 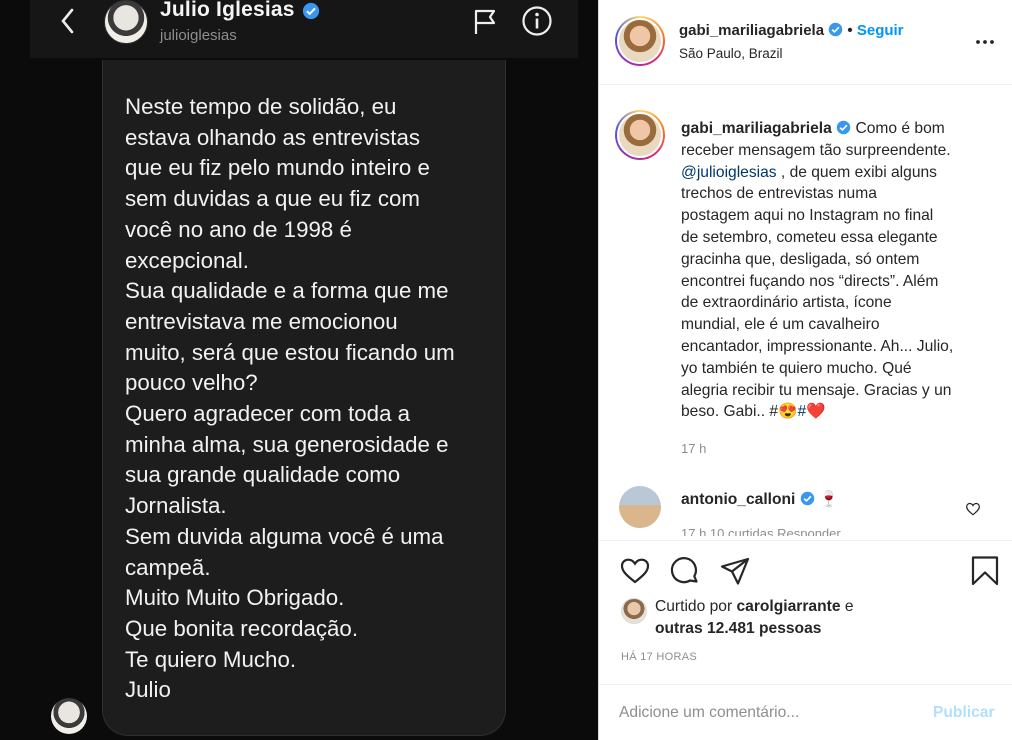 I want to click on post-header: gabi_mariliagabriela • Seguir, so click(x=791, y=30).